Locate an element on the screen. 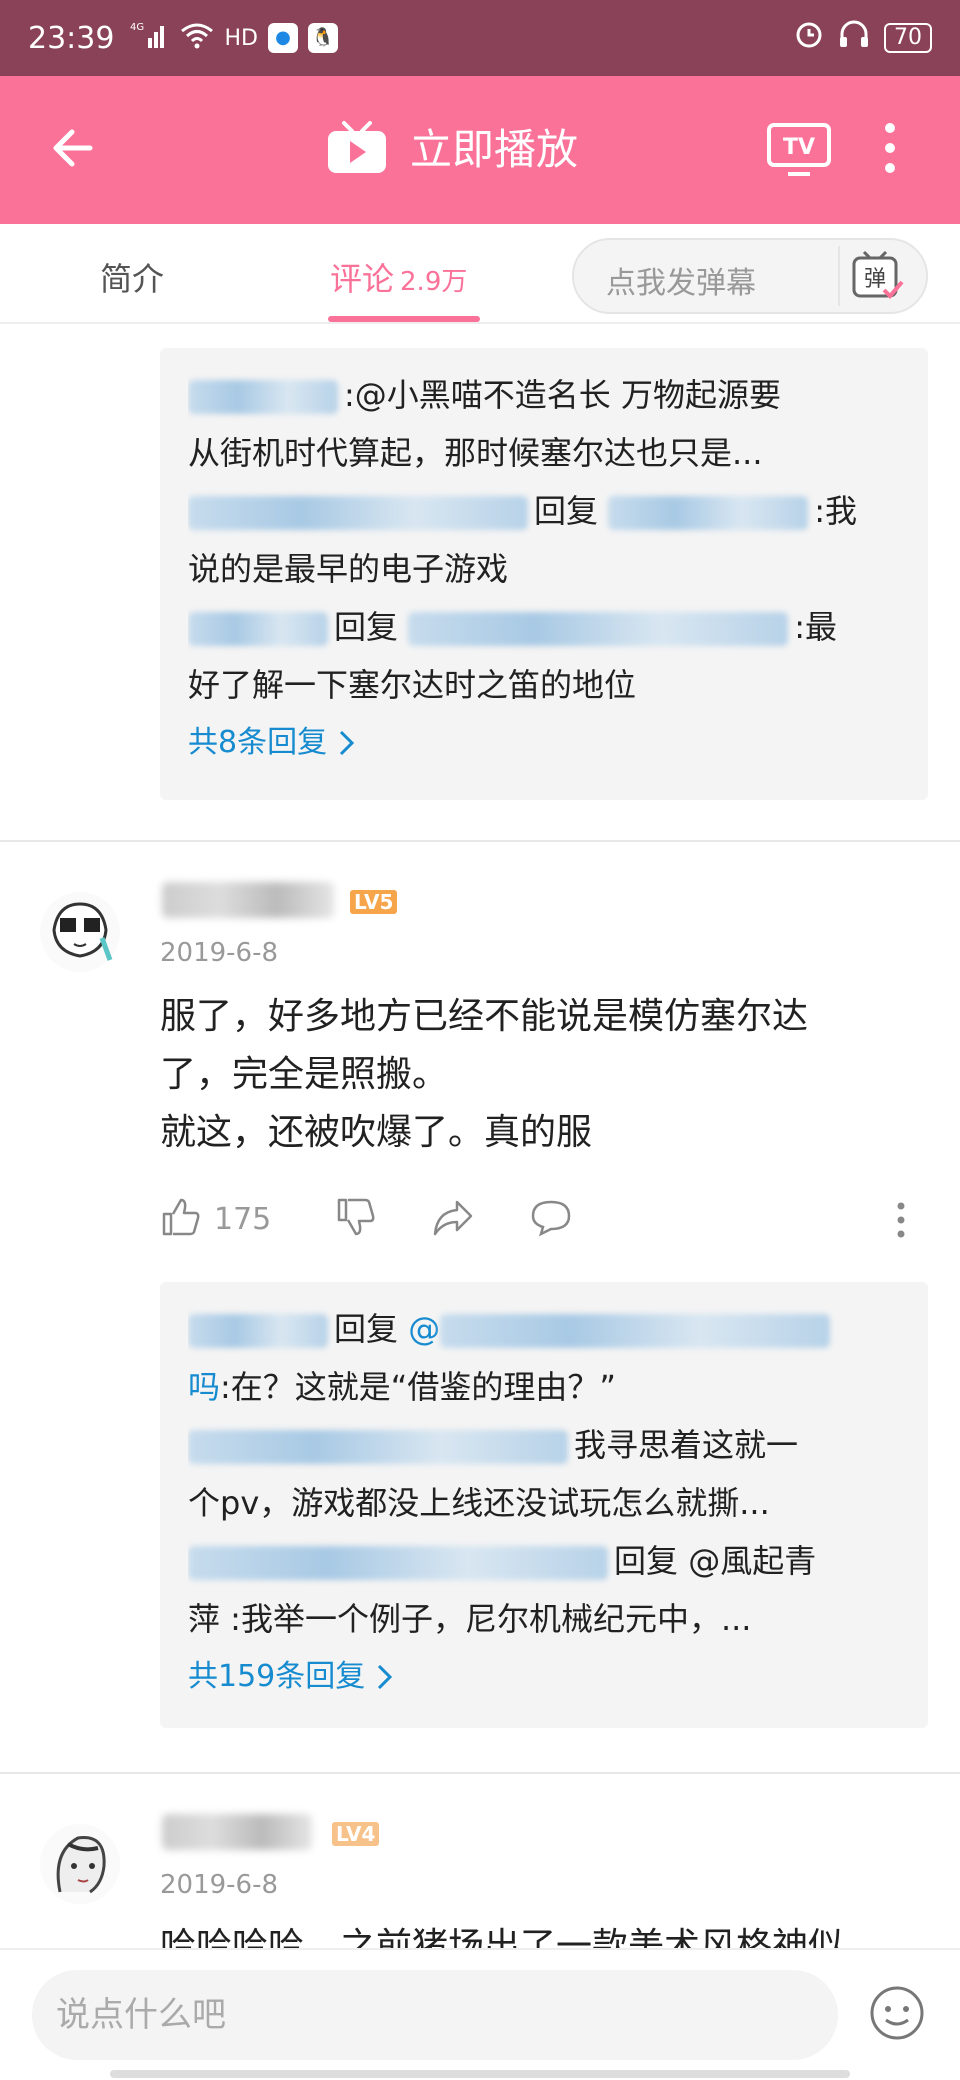 The width and height of the screenshot is (960, 2080). like-button is located at coordinates (181, 1219).